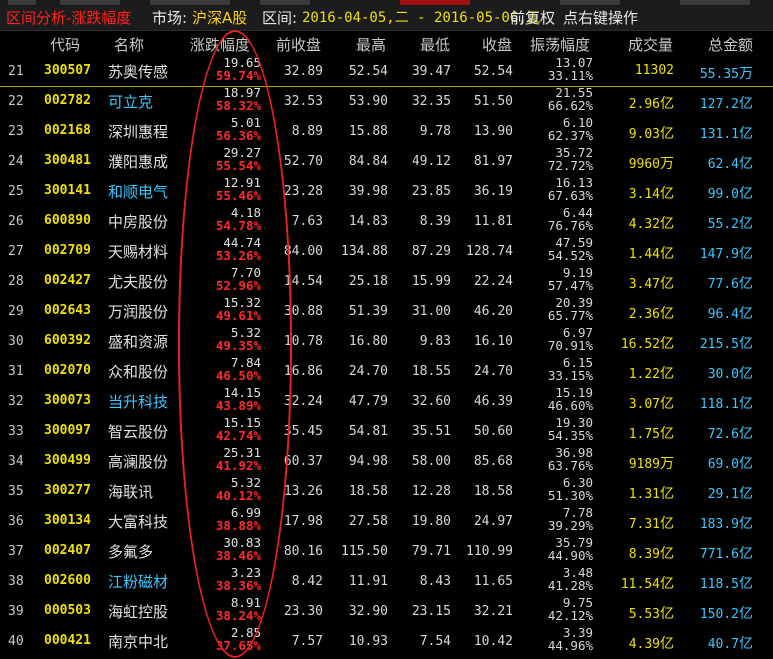  I want to click on stock-code: 002407, so click(67, 550).